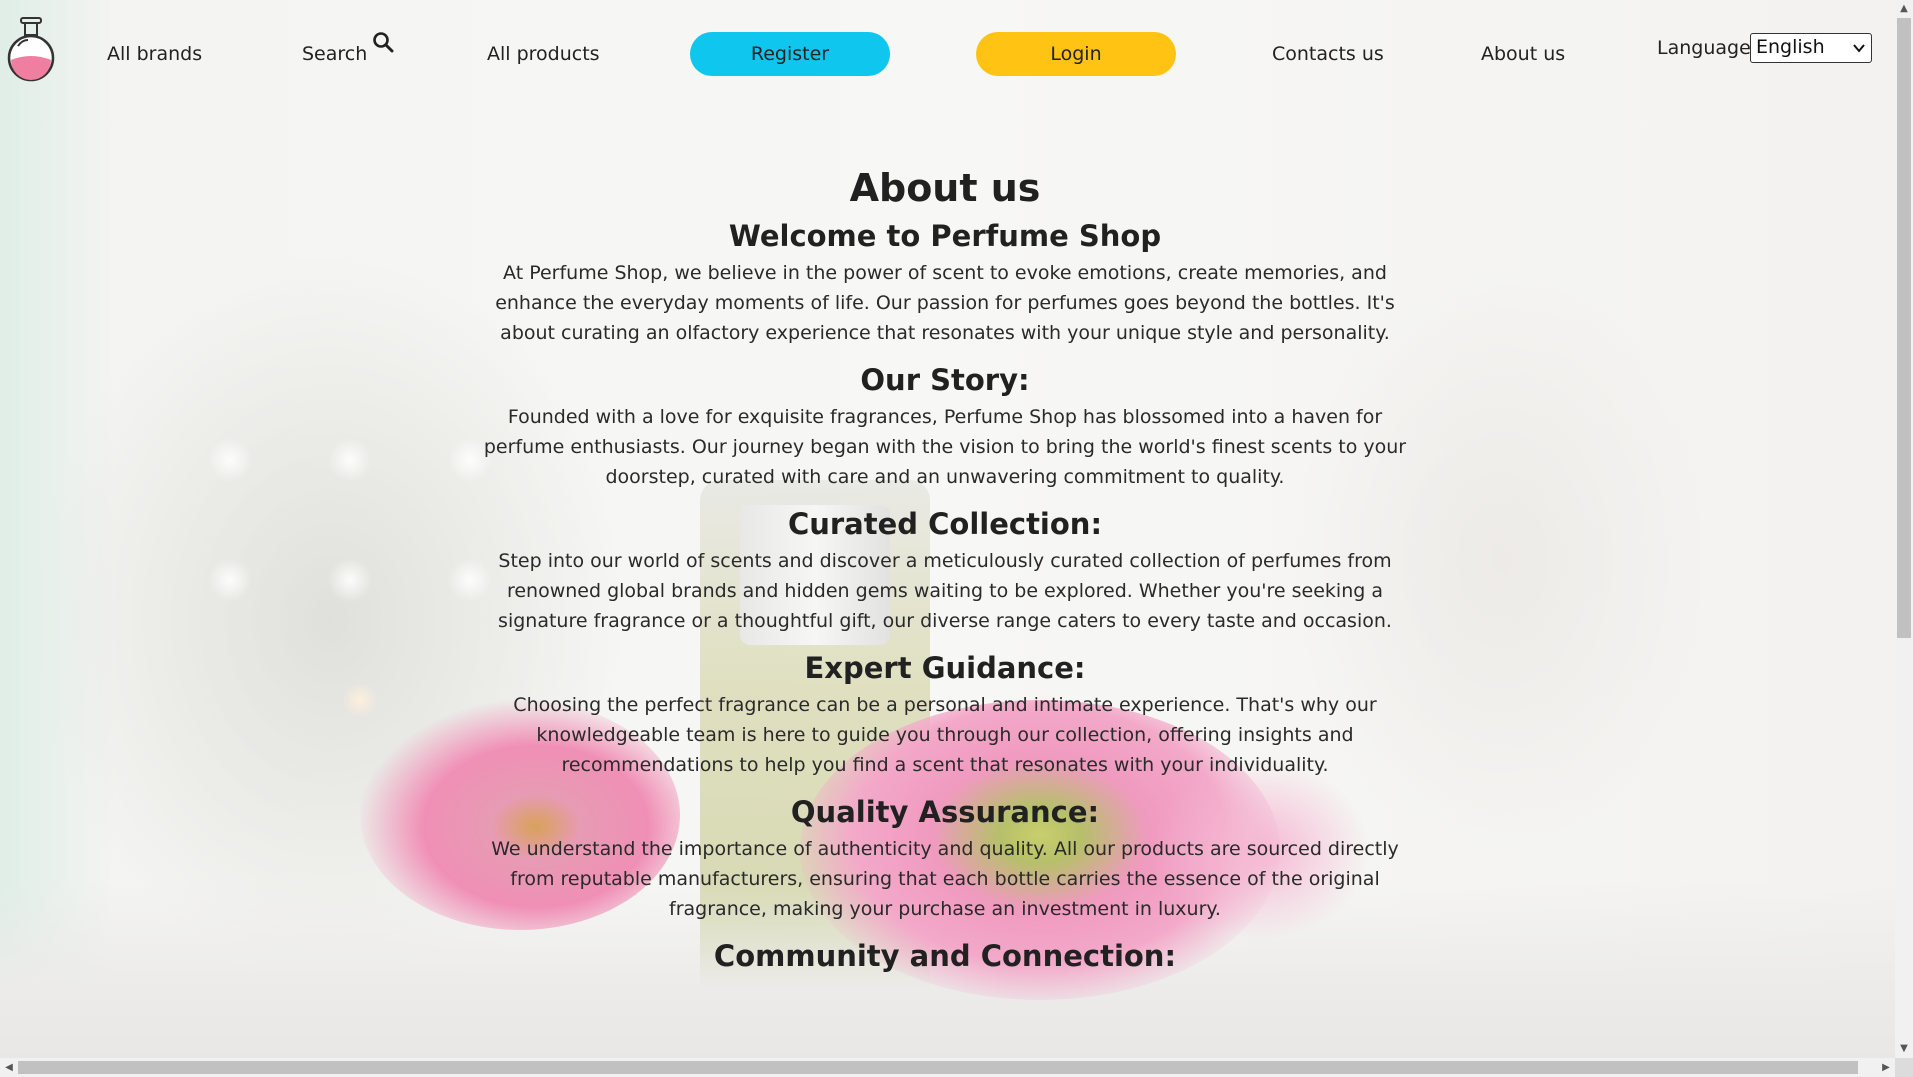 Image resolution: width=1913 pixels, height=1077 pixels. Describe the element at coordinates (945, 524) in the screenshot. I see `section-heading: Curated Collection:` at that location.